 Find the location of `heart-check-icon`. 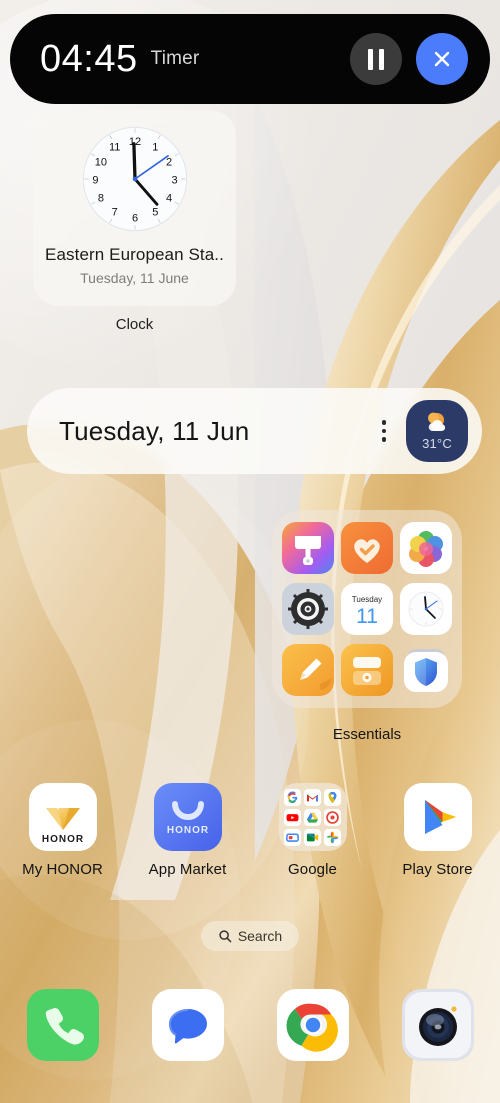

heart-check-icon is located at coordinates (366, 547).